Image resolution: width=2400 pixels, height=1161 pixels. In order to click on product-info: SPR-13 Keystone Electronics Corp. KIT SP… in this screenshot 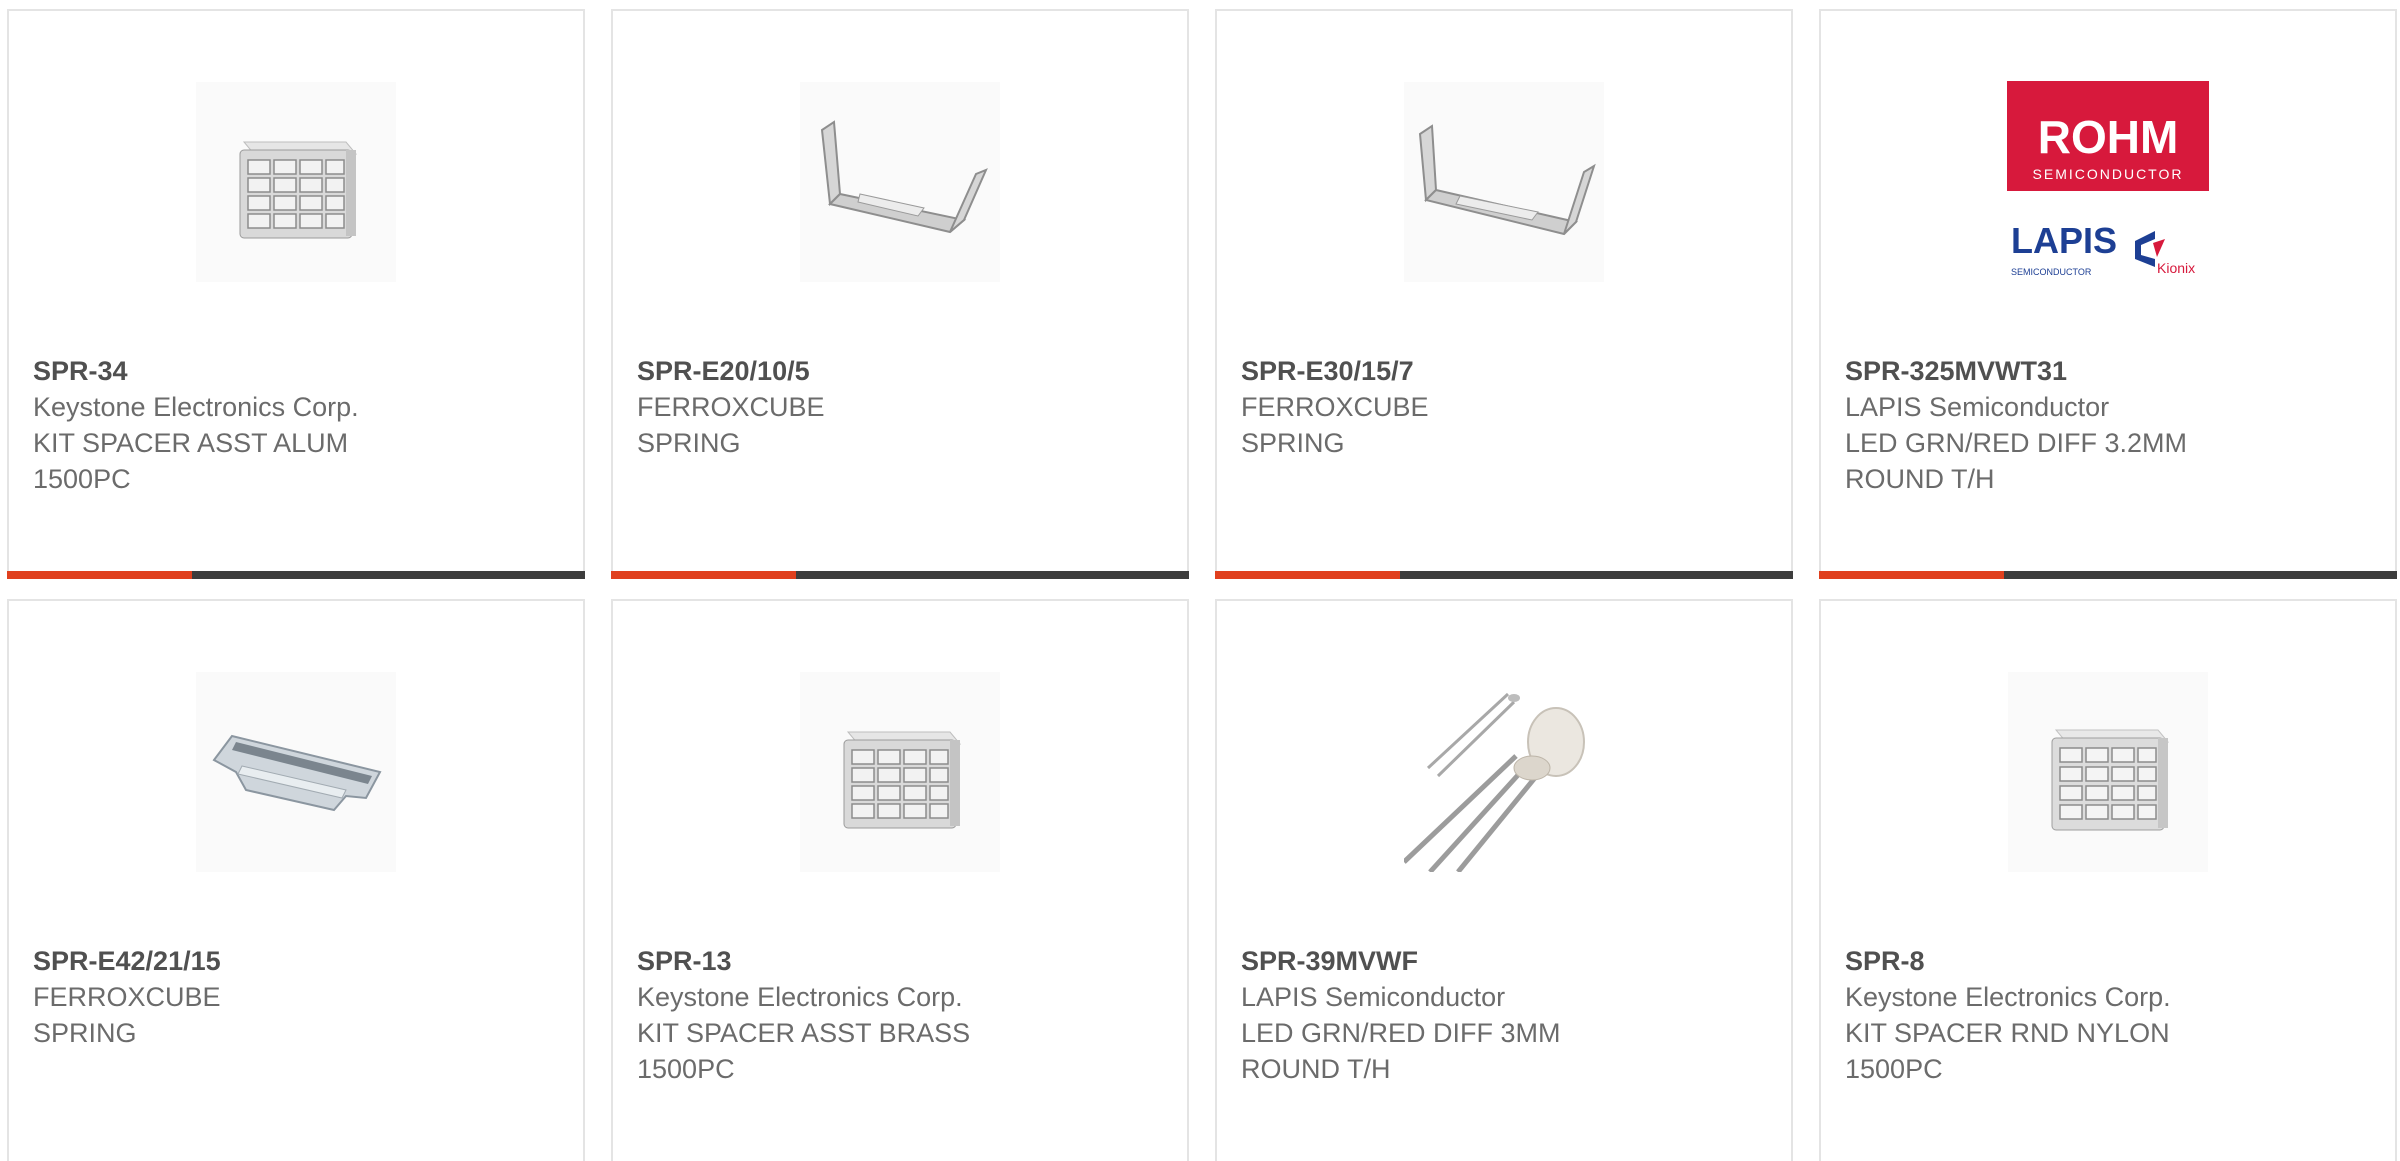, I will do `click(902, 1015)`.